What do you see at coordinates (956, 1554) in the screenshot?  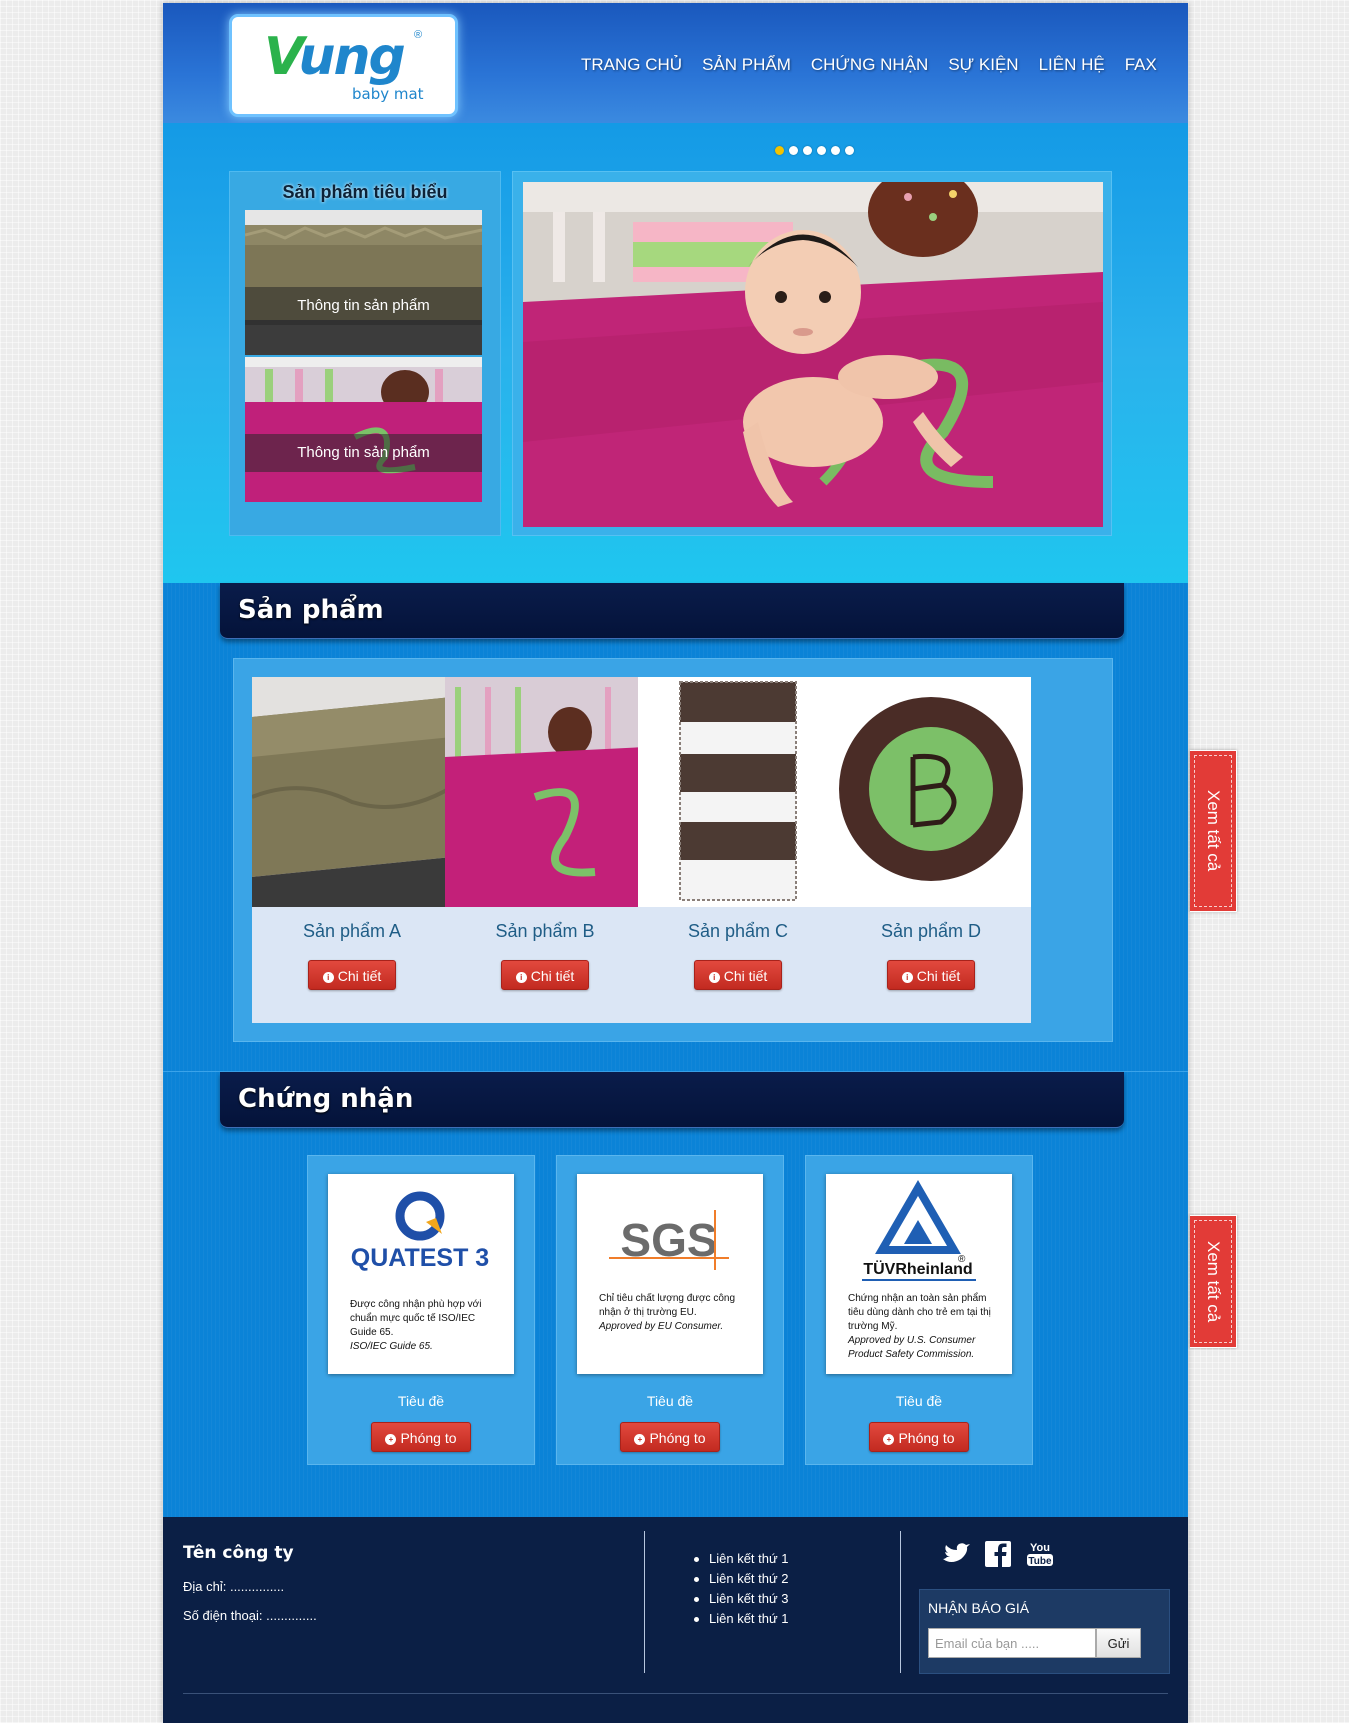 I see `twitter-icon` at bounding box center [956, 1554].